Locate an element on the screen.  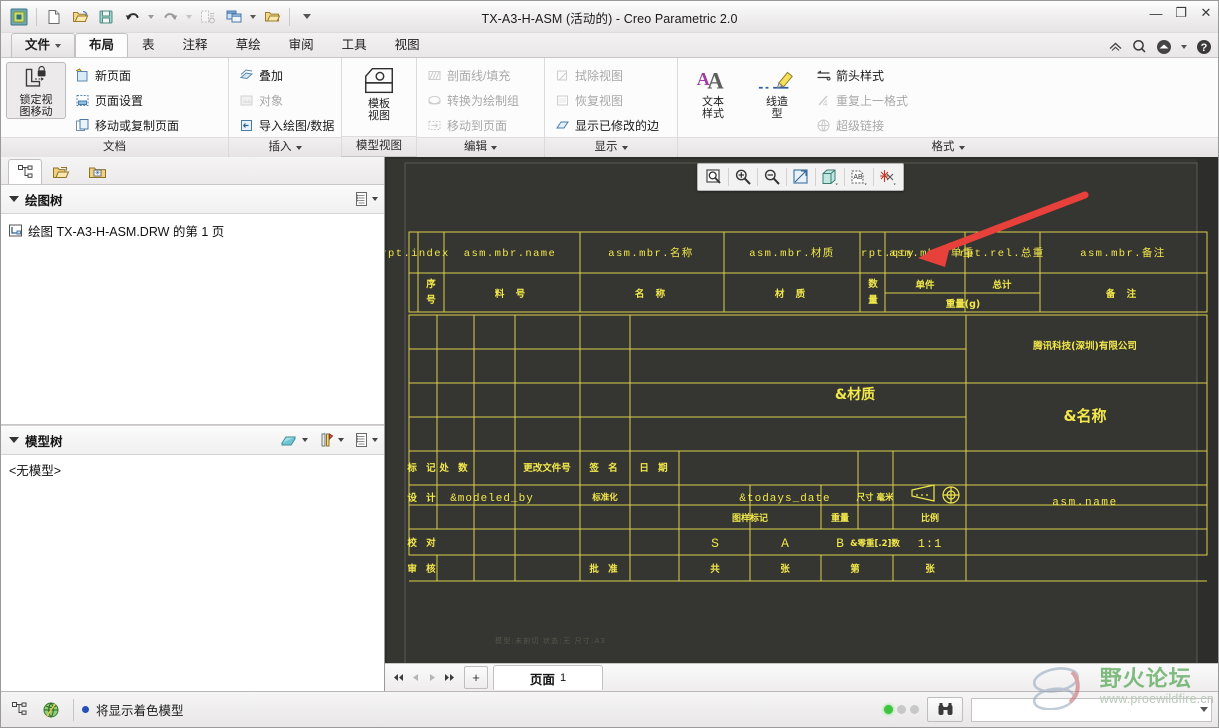
account-dropdown-icon is located at coordinates (1183, 46).